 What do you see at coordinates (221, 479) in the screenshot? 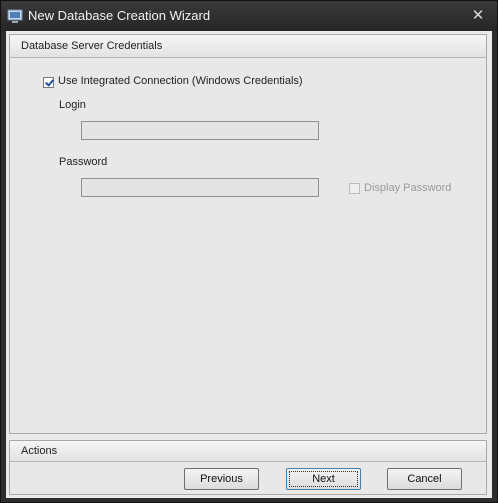
I see `previous-button: Previous` at bounding box center [221, 479].